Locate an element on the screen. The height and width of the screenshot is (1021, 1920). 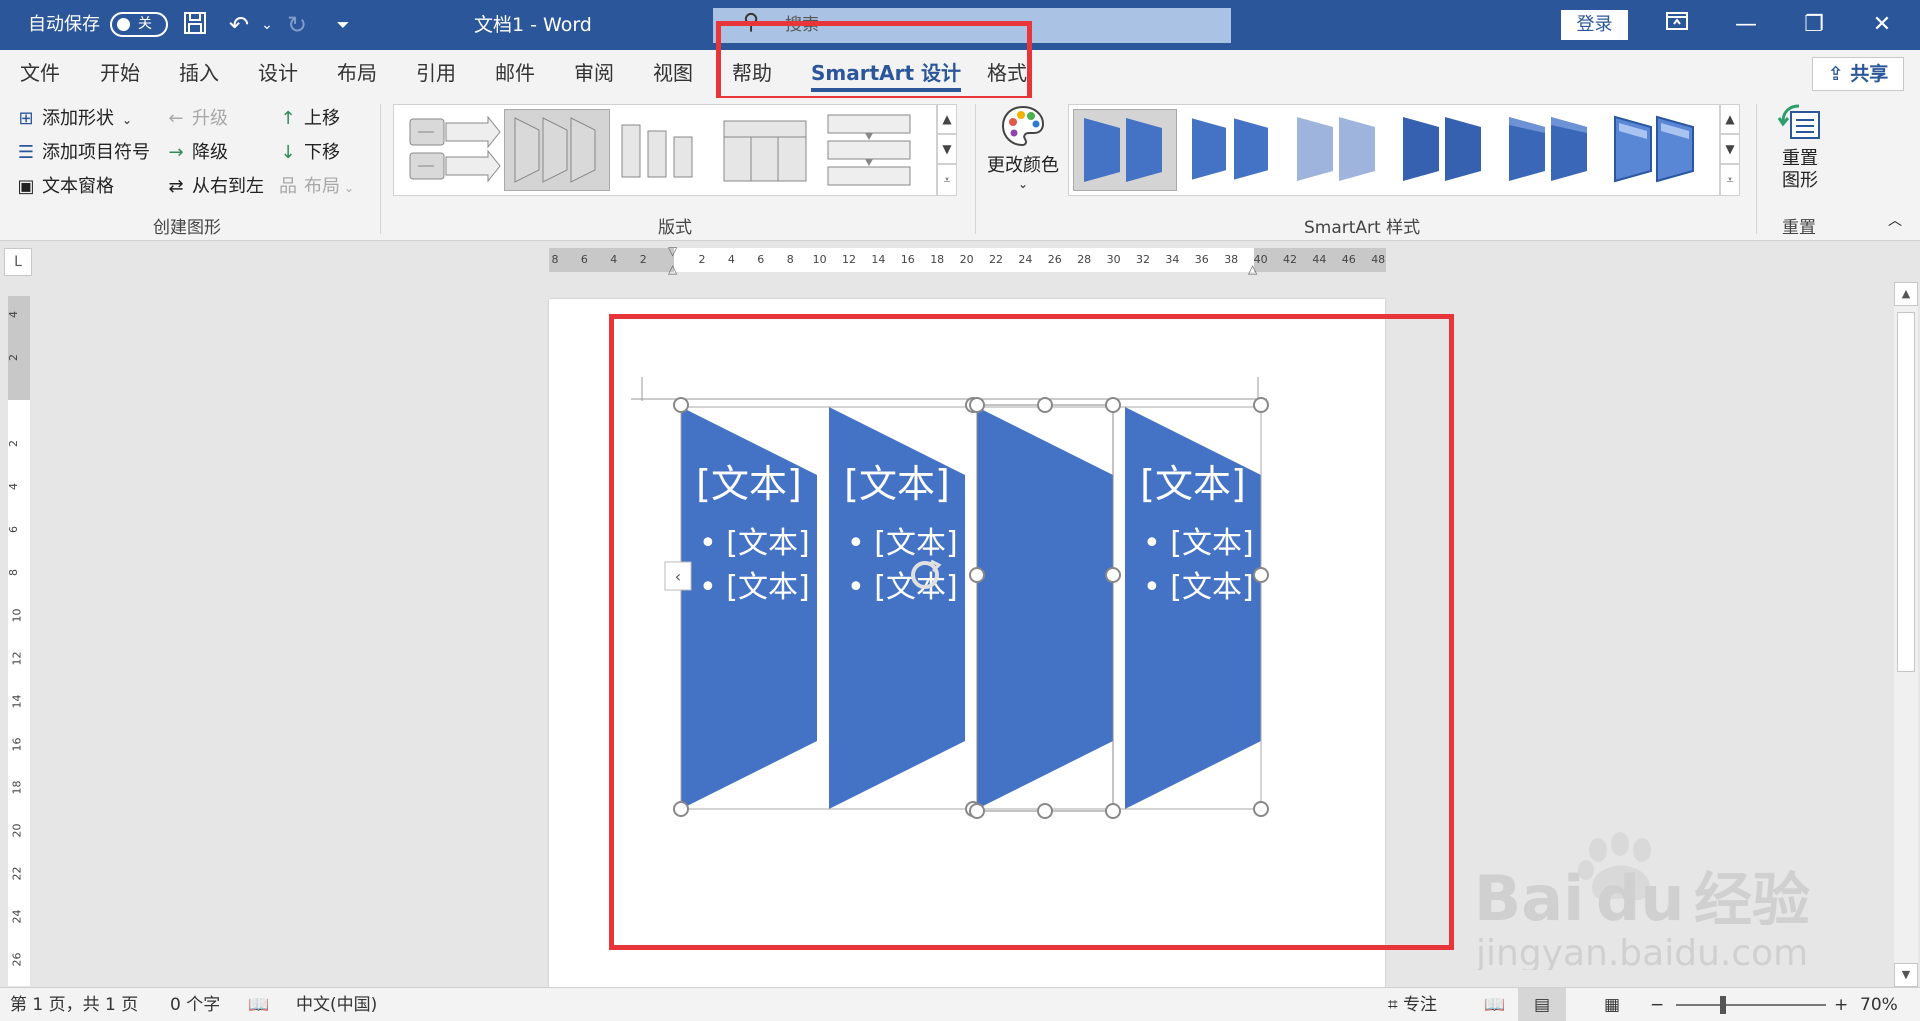
zoom-out-button: − is located at coordinates (1657, 1004).